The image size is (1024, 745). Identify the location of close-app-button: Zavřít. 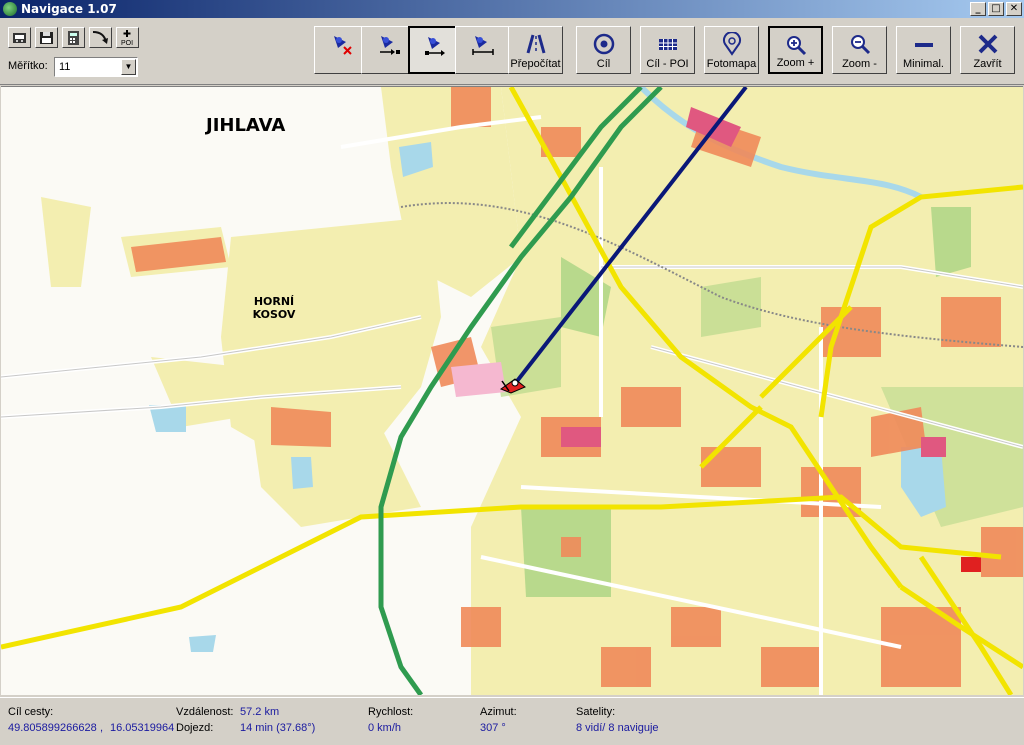
(987, 50).